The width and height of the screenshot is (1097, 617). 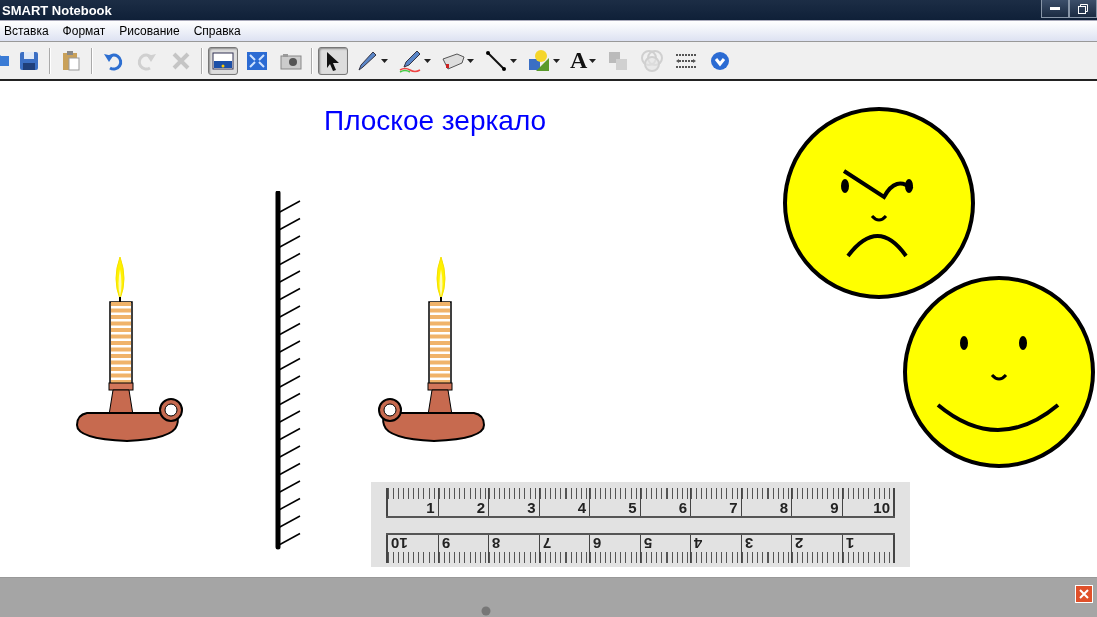 What do you see at coordinates (999, 372) in the screenshot?
I see `smiley-drawing` at bounding box center [999, 372].